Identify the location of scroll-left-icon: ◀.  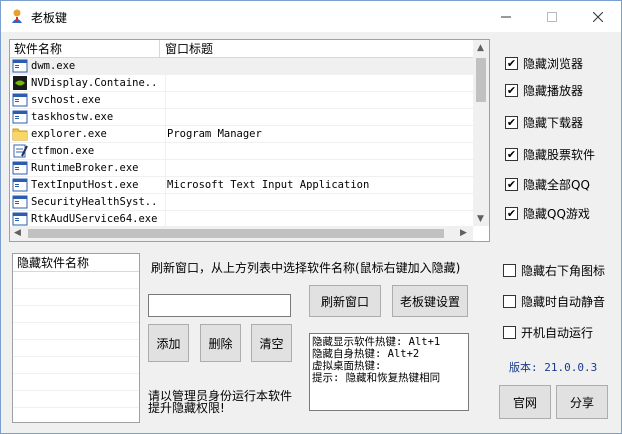
(17, 233).